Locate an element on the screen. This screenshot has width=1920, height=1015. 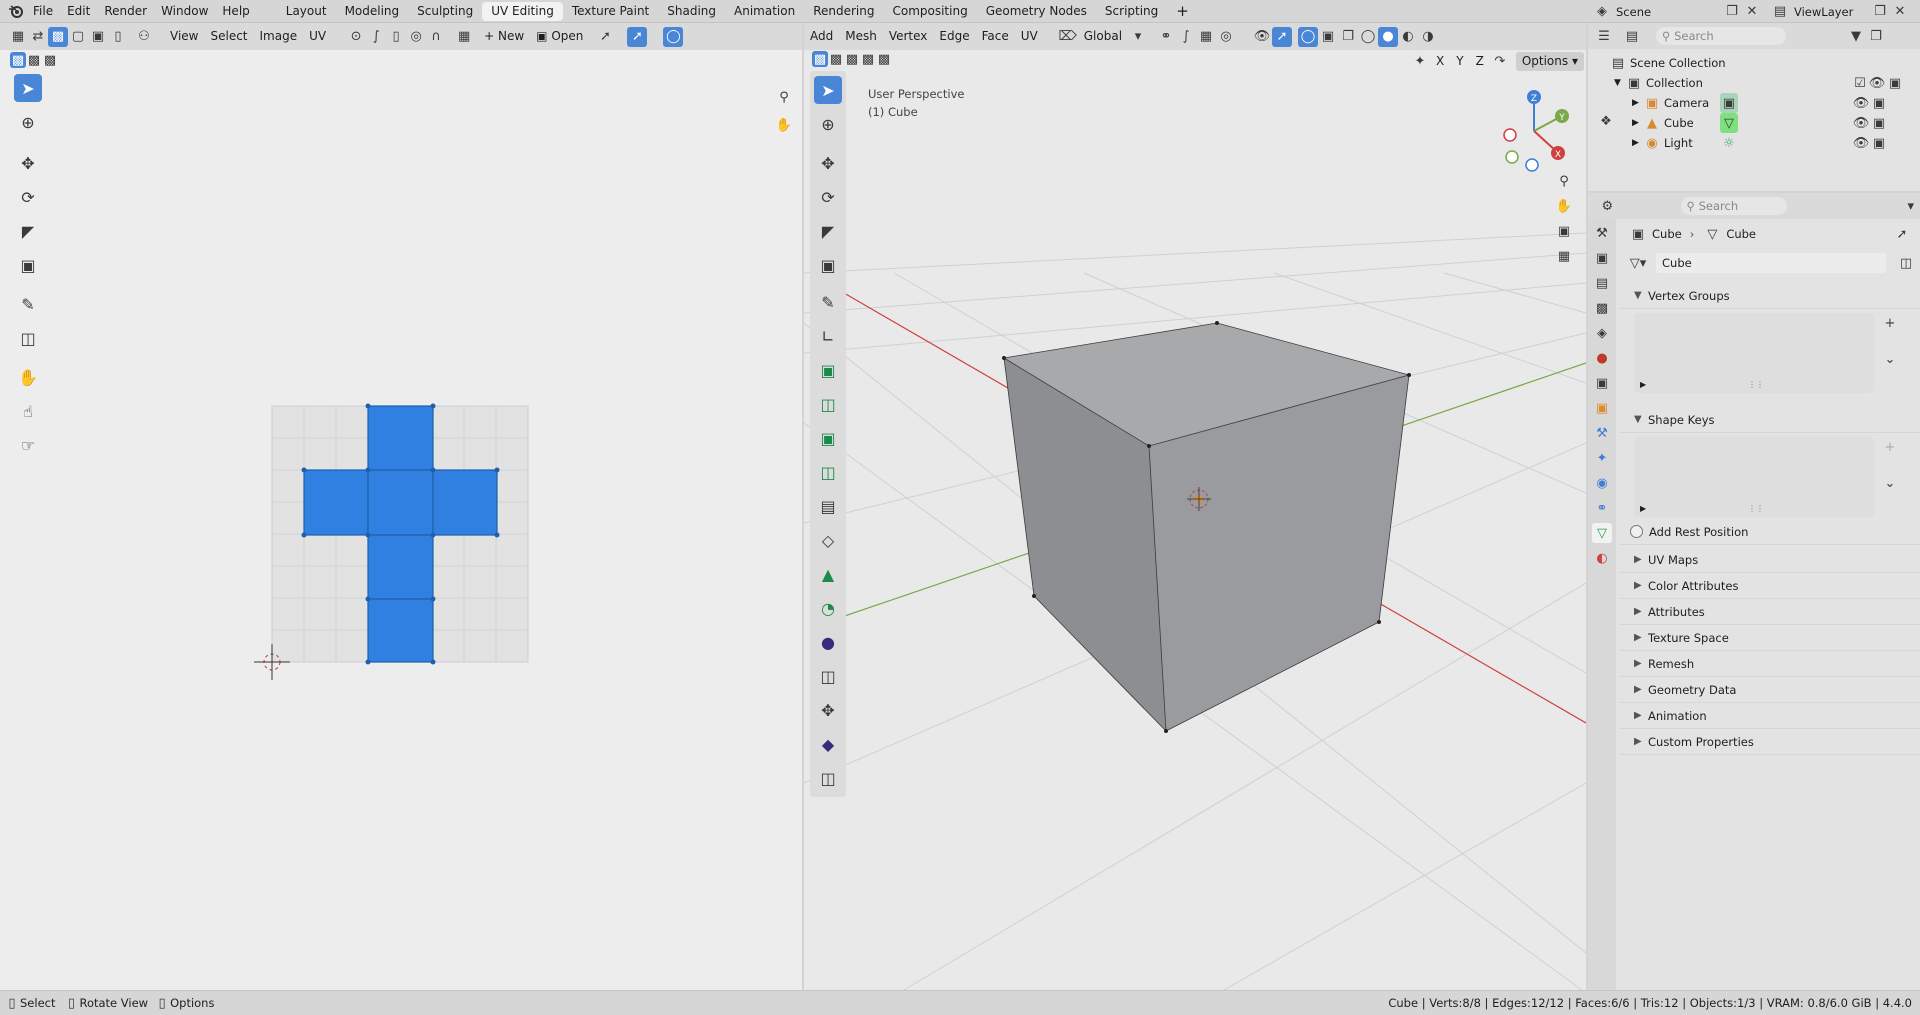
vp-extrude-tool: ◫ is located at coordinates (828, 404).